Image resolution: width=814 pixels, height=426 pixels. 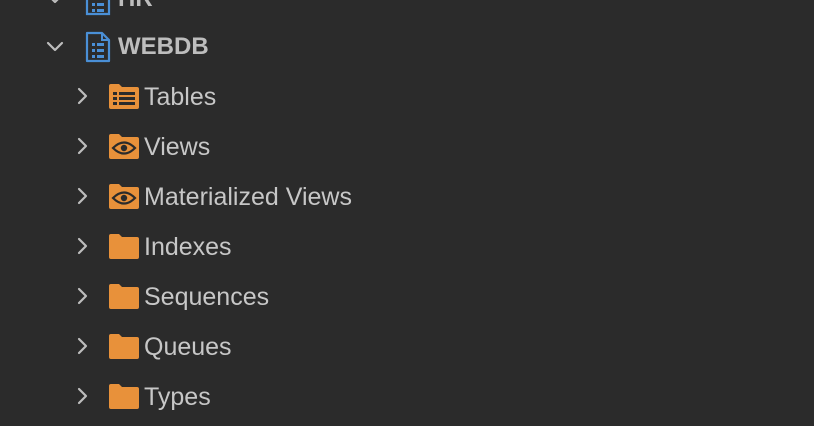 What do you see at coordinates (180, 97) in the screenshot?
I see `tree-node-label: Tables` at bounding box center [180, 97].